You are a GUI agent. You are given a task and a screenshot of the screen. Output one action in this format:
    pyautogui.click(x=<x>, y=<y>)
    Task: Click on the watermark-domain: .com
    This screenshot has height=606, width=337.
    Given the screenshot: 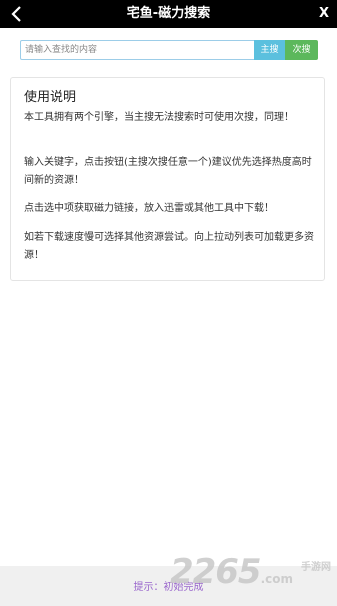 What is the action you would take?
    pyautogui.click(x=276, y=579)
    